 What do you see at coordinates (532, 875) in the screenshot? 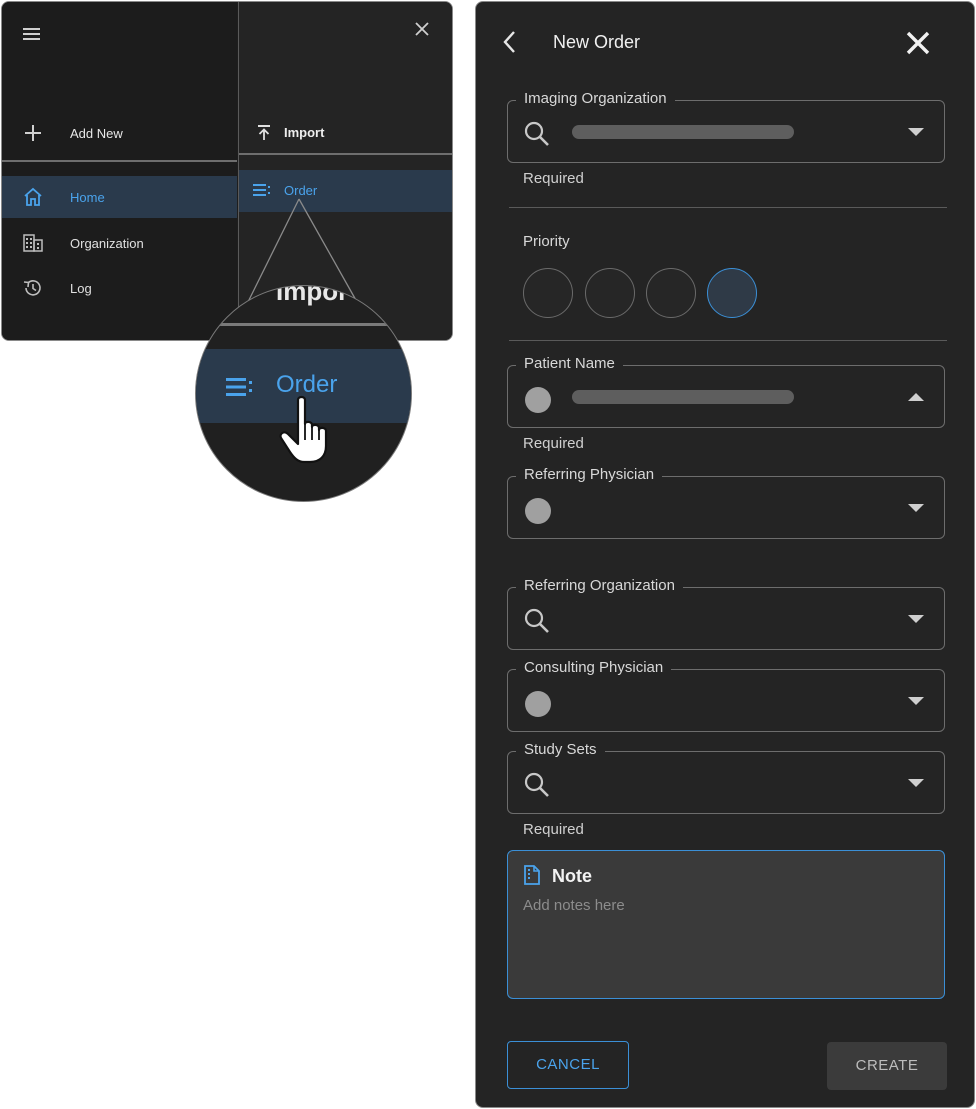
I see `note-icon` at bounding box center [532, 875].